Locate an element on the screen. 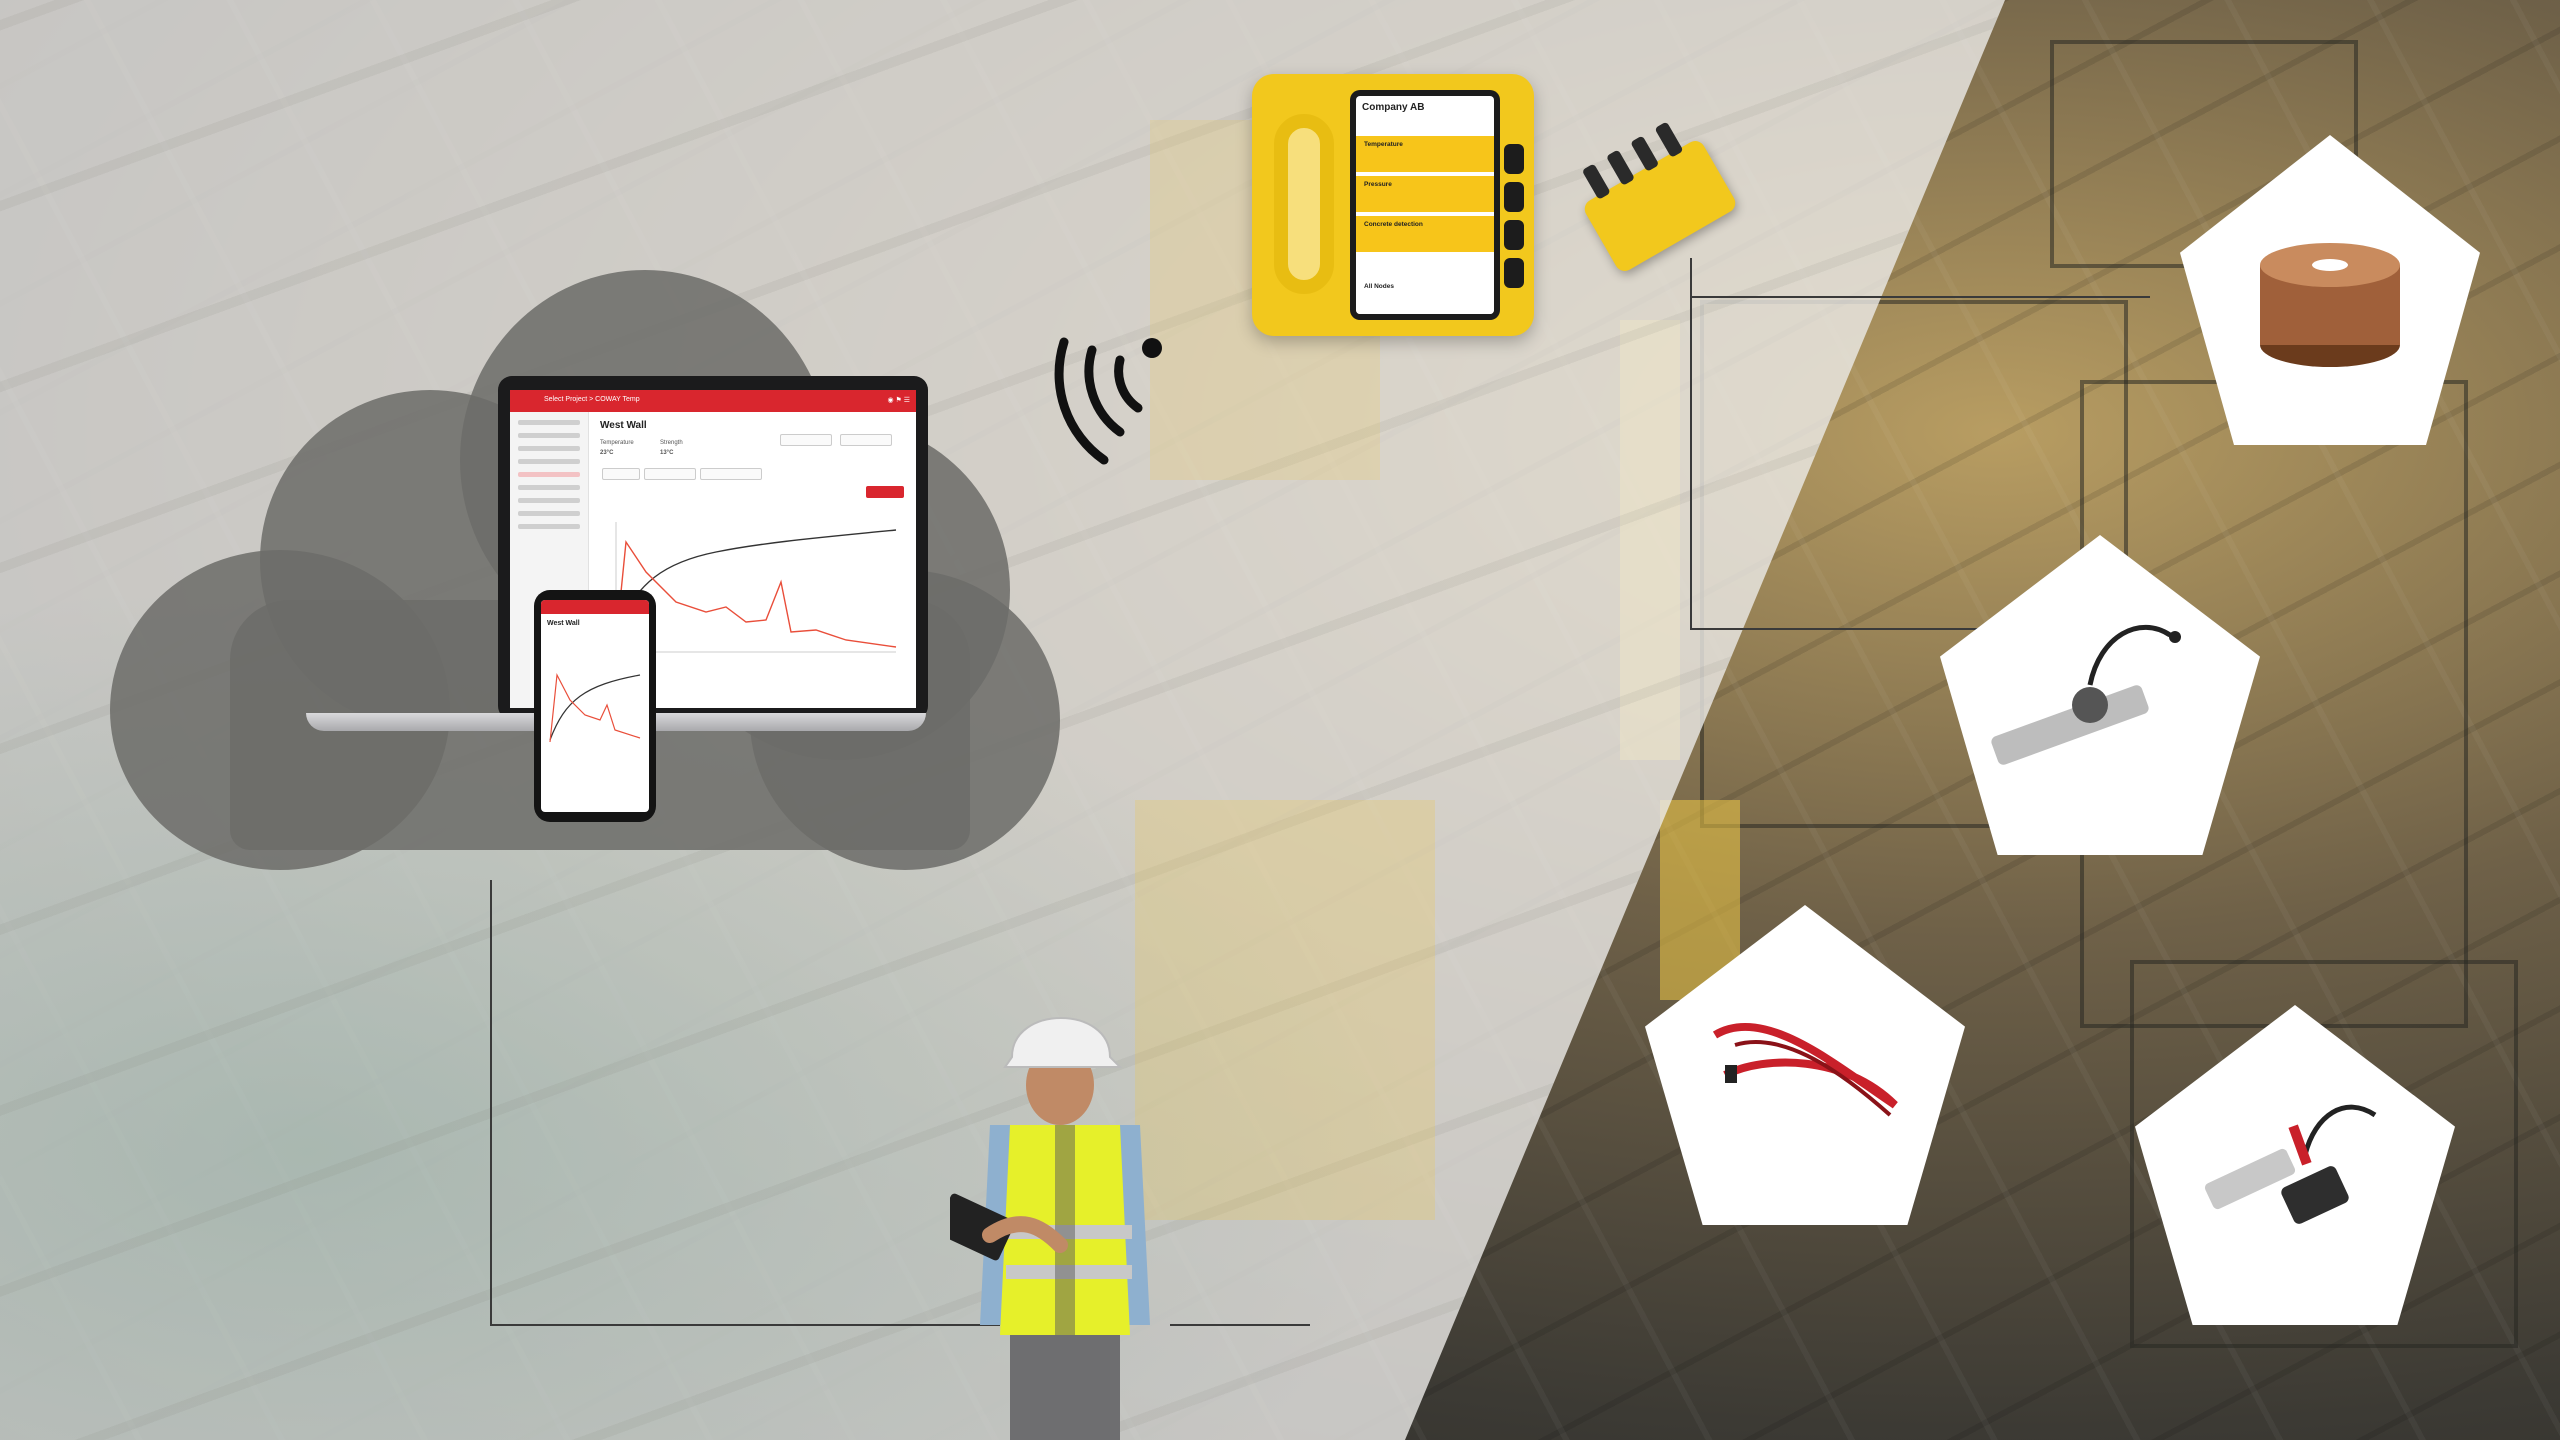 Image resolution: width=2560 pixels, height=1440 pixels. wireless-signal-icon is located at coordinates (1108, 401).